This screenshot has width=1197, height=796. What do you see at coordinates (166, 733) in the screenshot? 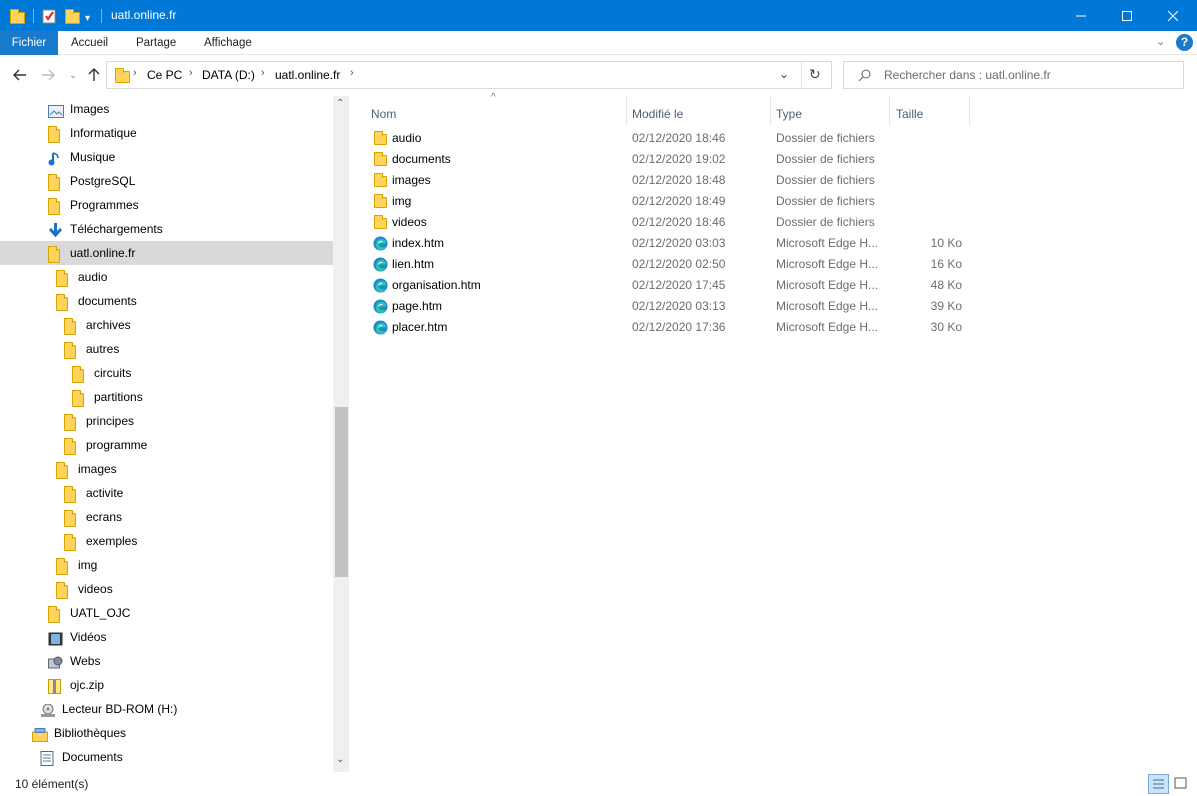
I see `nav-item-biblioth-ques: Bibliothèques` at bounding box center [166, 733].